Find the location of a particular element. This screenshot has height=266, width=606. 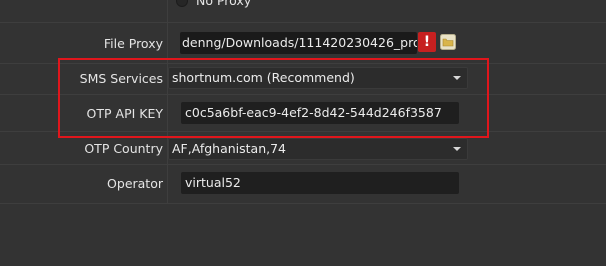

otp-country-selected: AF,Afghanistan,74 is located at coordinates (229, 148).